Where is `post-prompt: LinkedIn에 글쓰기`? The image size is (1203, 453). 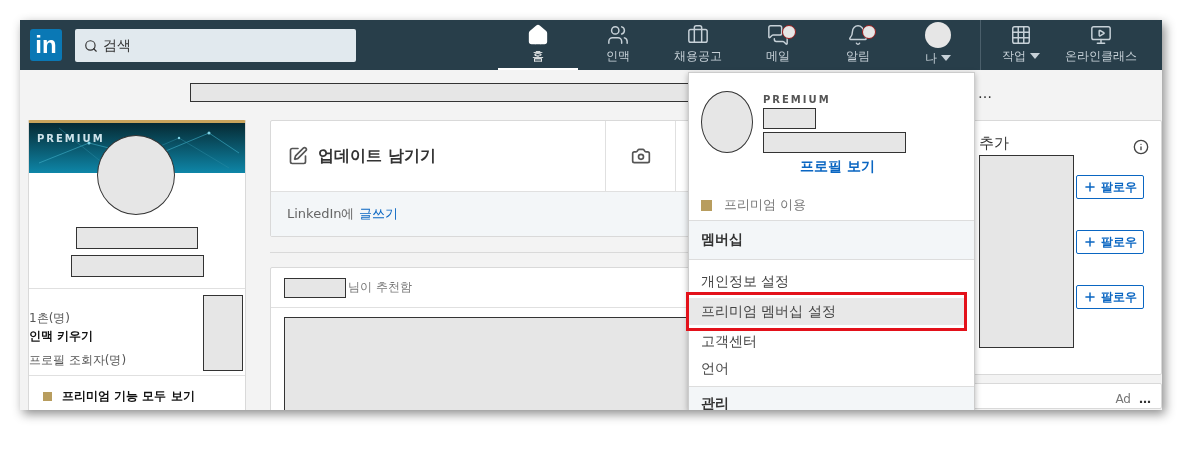
post-prompt: LinkedIn에 글쓰기 is located at coordinates (342, 214).